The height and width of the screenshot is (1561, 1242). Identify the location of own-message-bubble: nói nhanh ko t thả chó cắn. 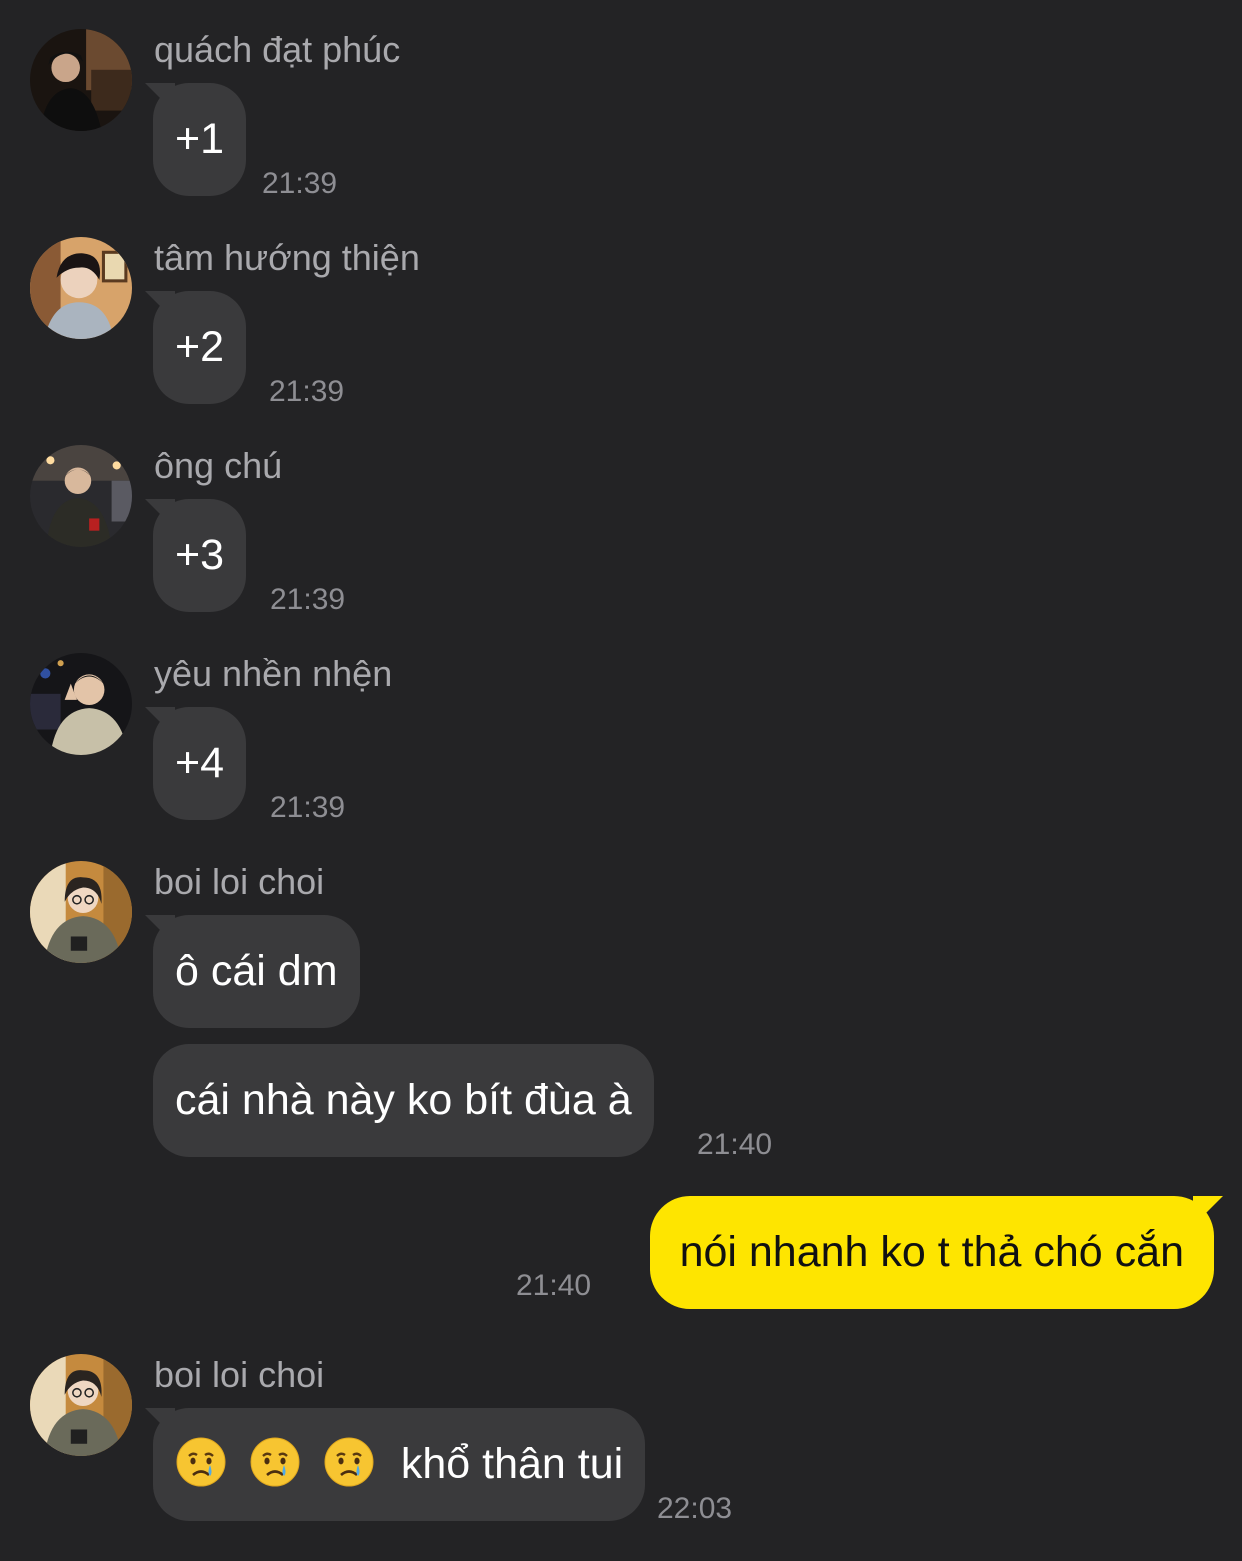
(931, 1252).